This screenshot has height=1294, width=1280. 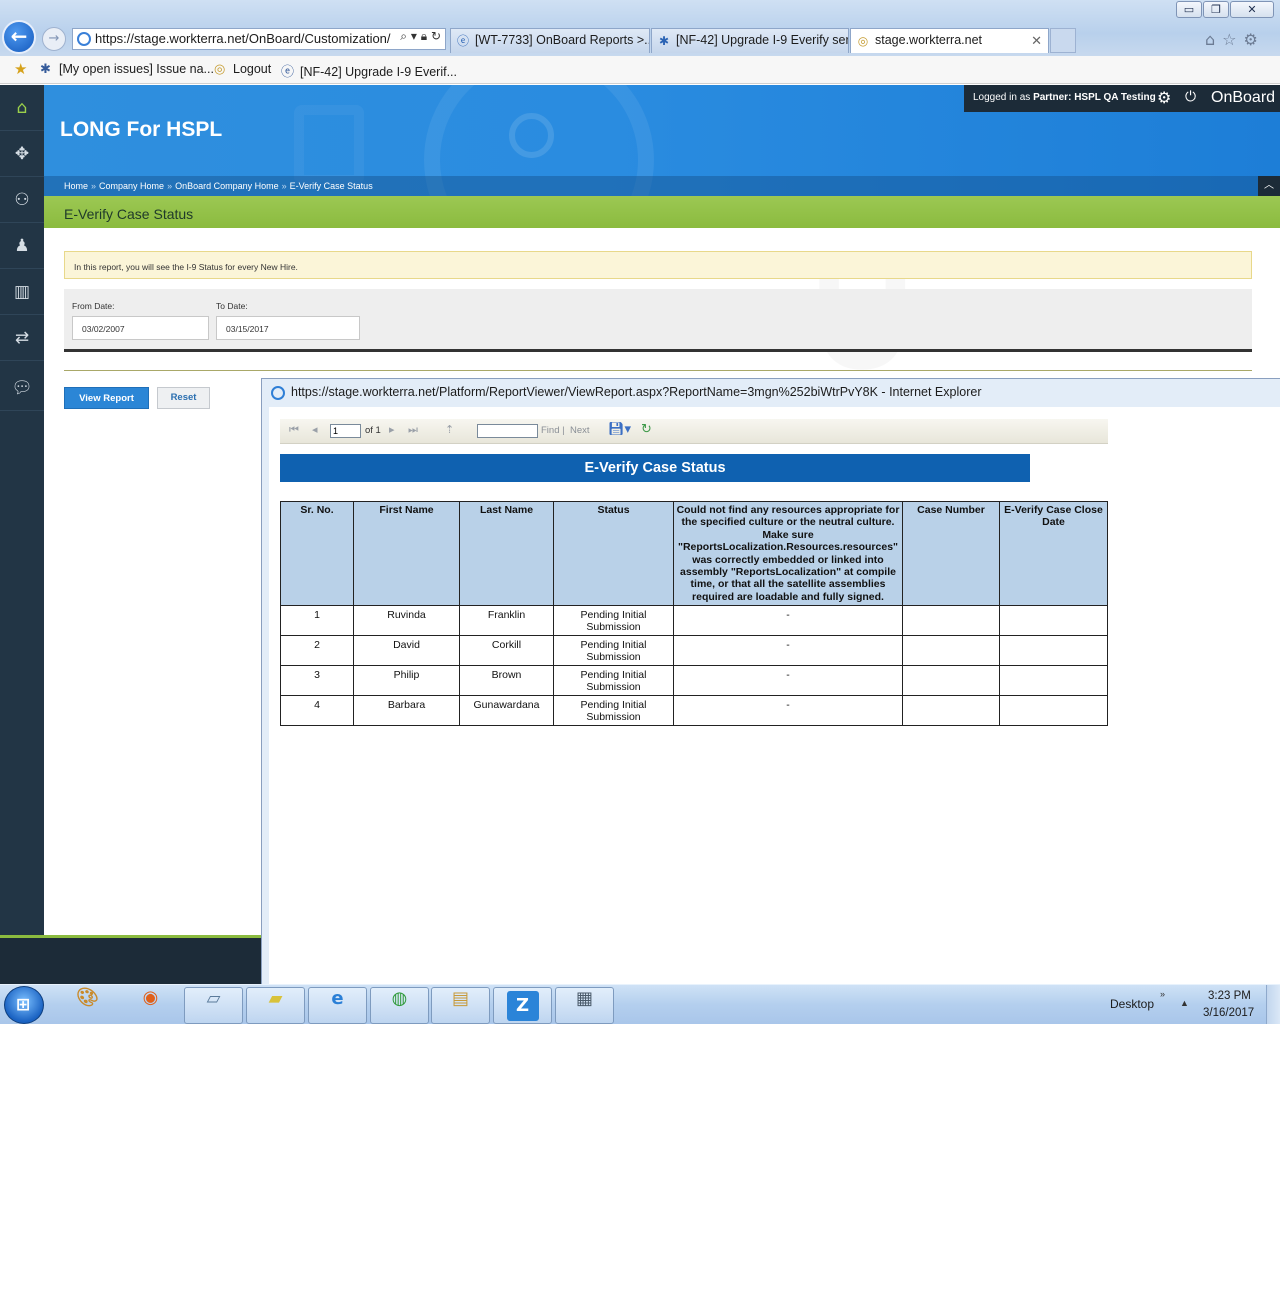 I want to click on z-app-icon: Z, so click(x=522, y=1005).